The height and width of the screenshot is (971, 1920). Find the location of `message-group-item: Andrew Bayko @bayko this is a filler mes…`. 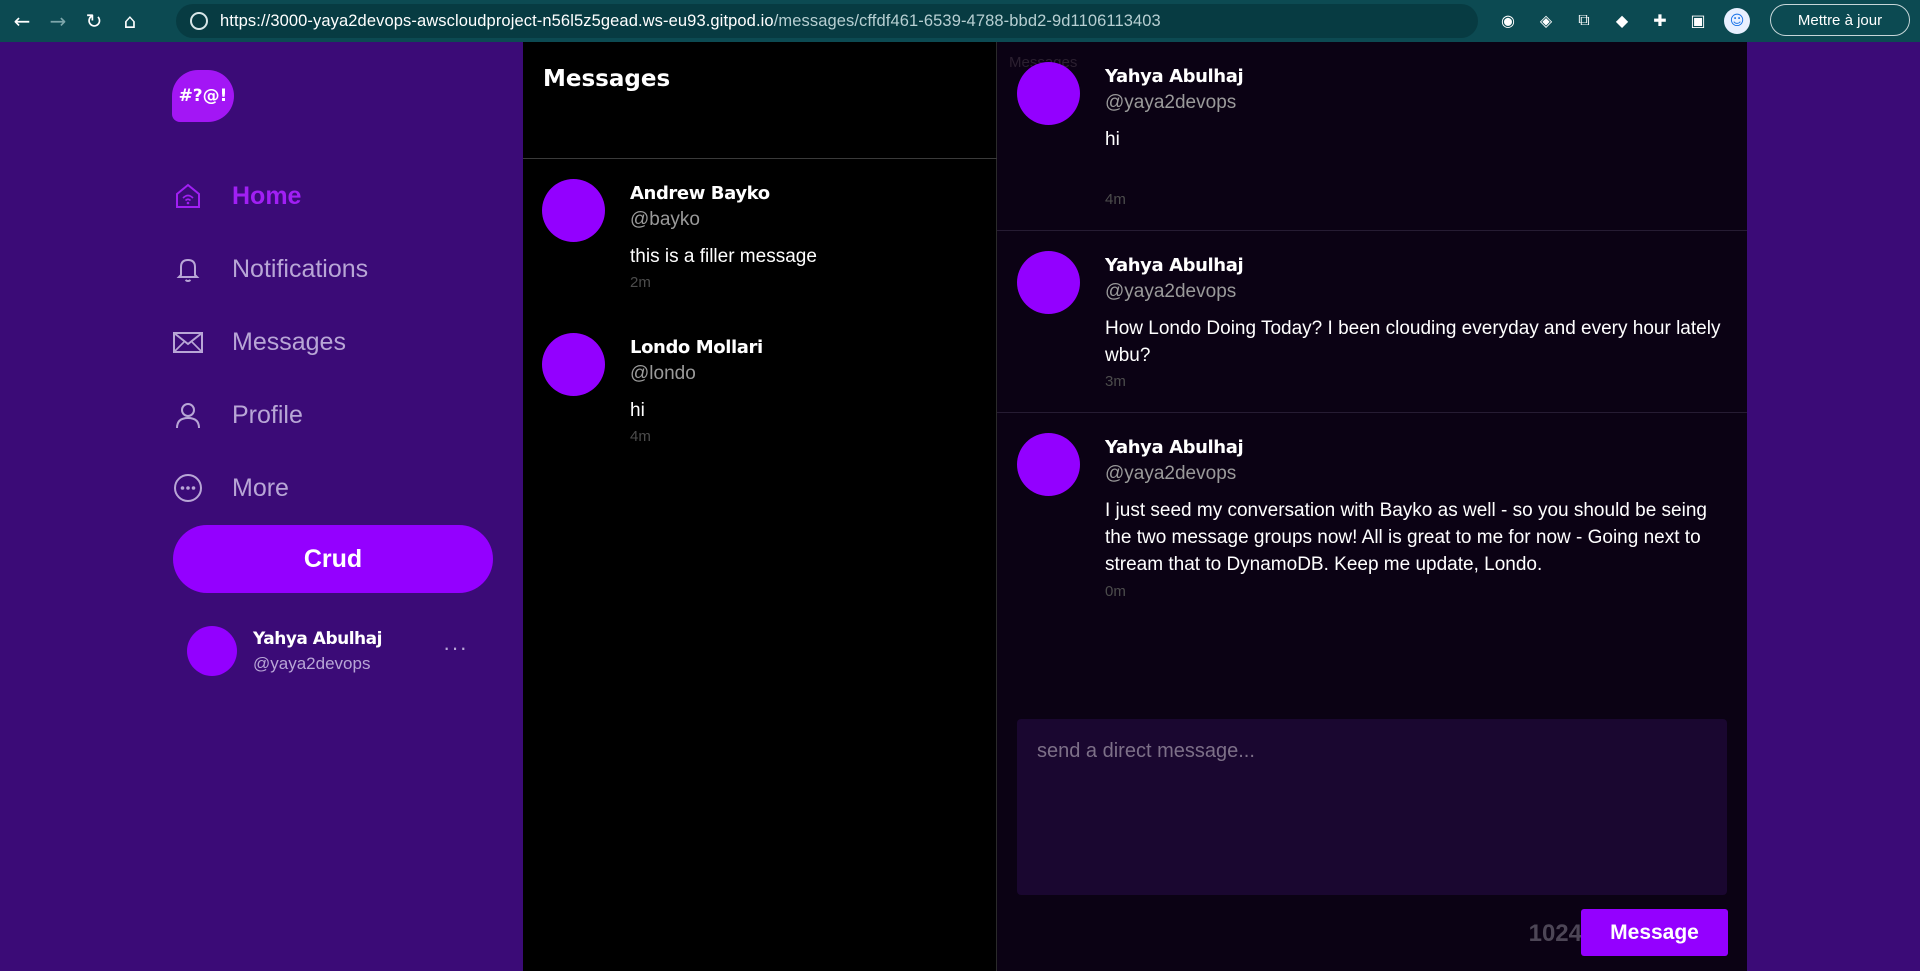

message-group-item: Andrew Bayko @bayko this is a filler mes… is located at coordinates (760, 254).